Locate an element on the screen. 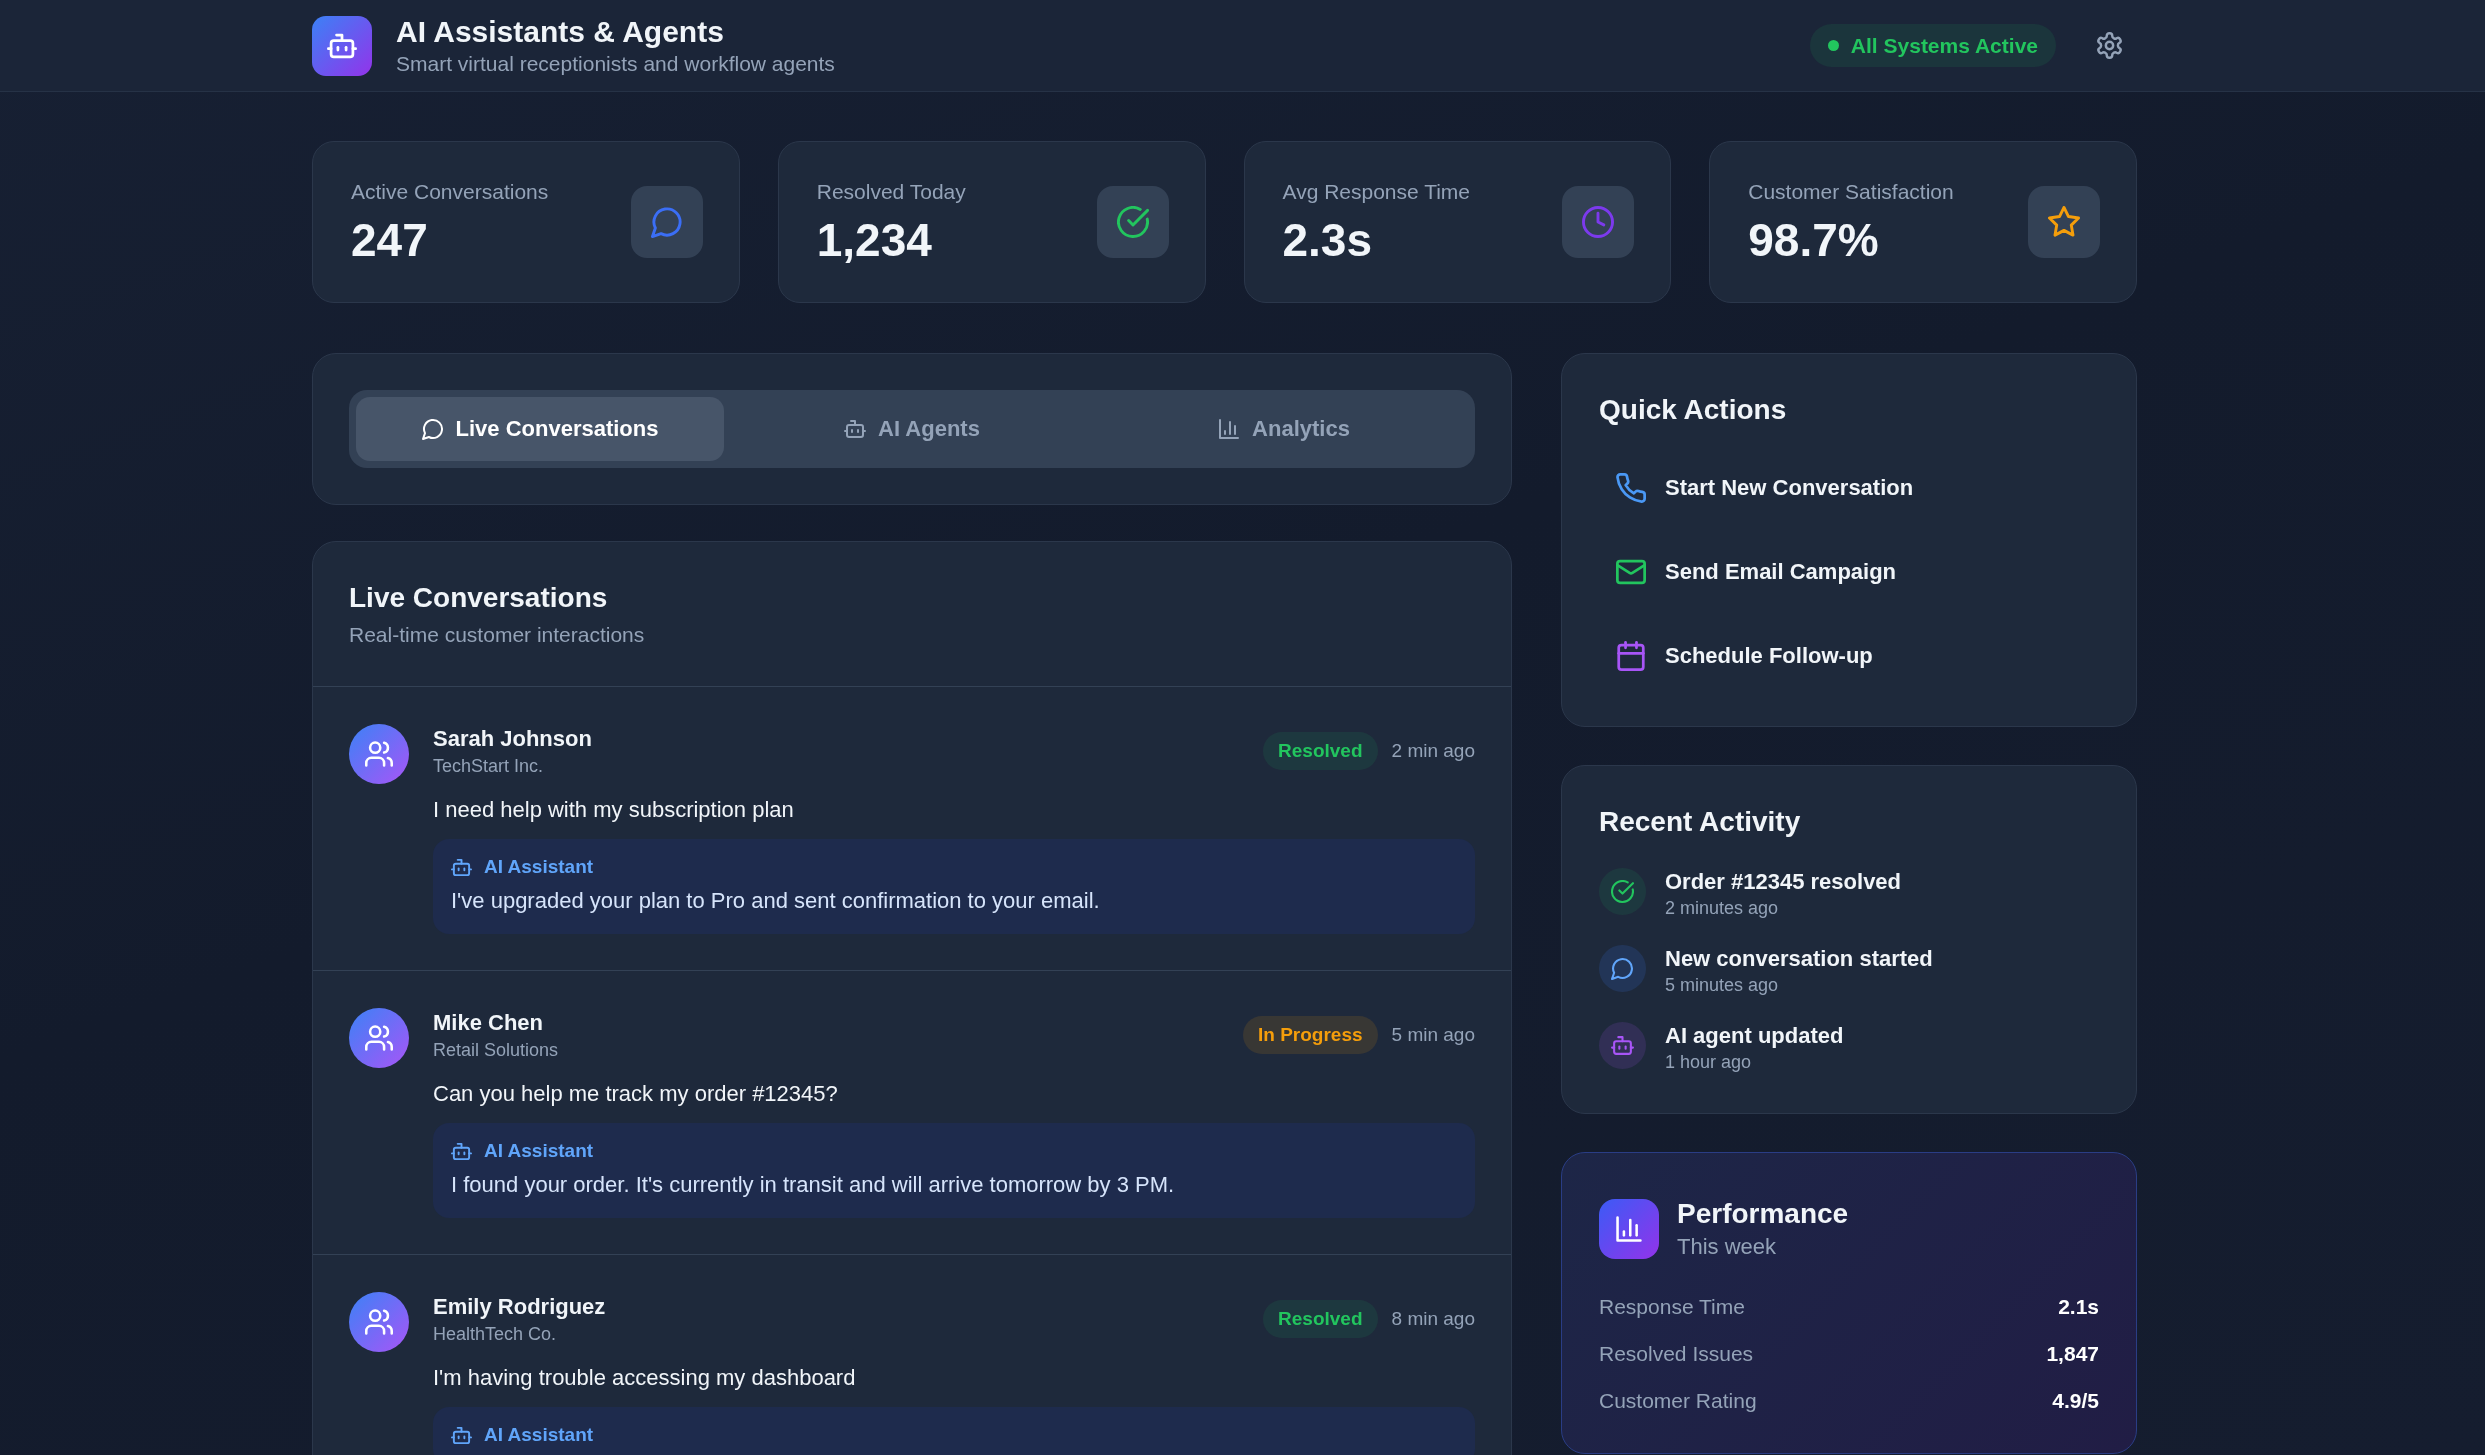 This screenshot has width=2485, height=1455. stat-label: Resolved Today is located at coordinates (891, 192).